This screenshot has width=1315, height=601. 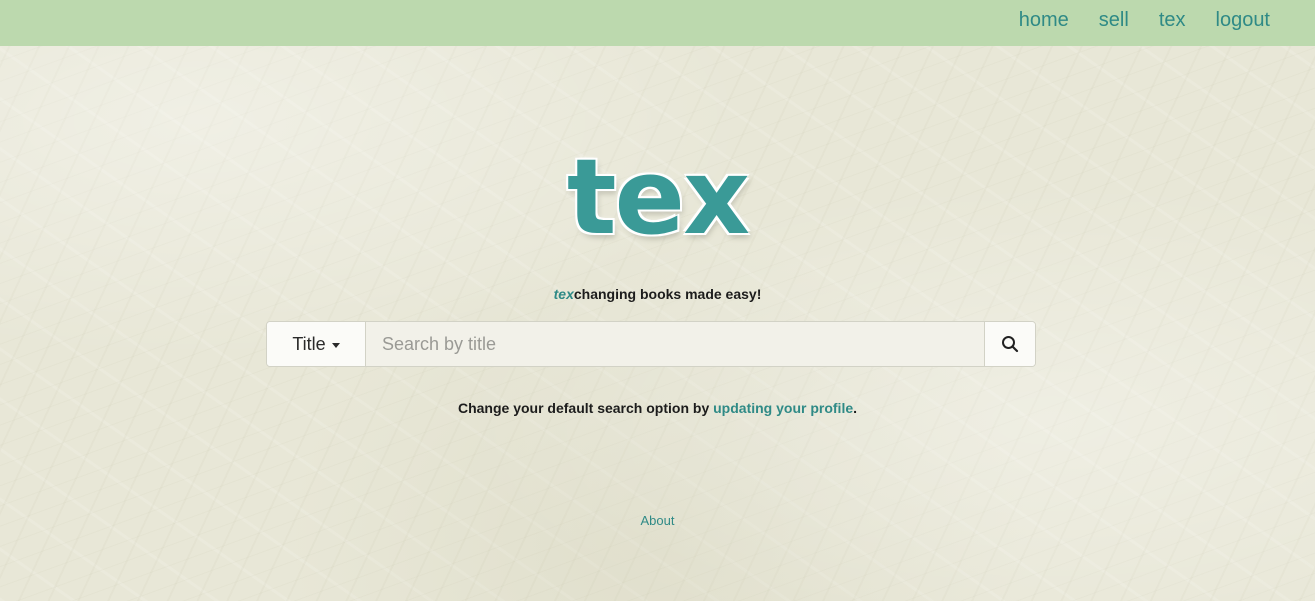 I want to click on update-profile-link: updating your profile, so click(x=783, y=408).